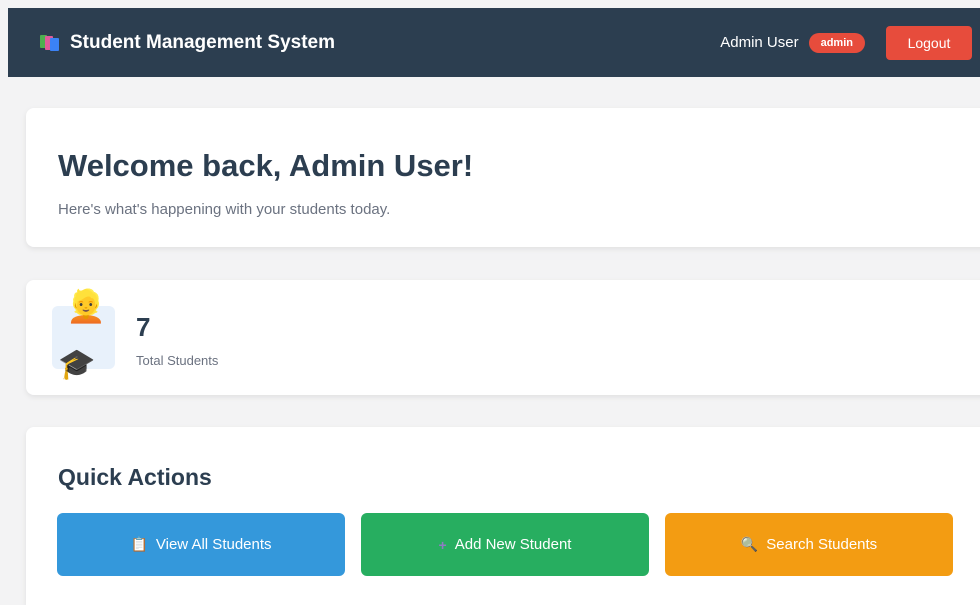  What do you see at coordinates (266, 165) in the screenshot?
I see `welcome-heading: Welcome back, Admin User!` at bounding box center [266, 165].